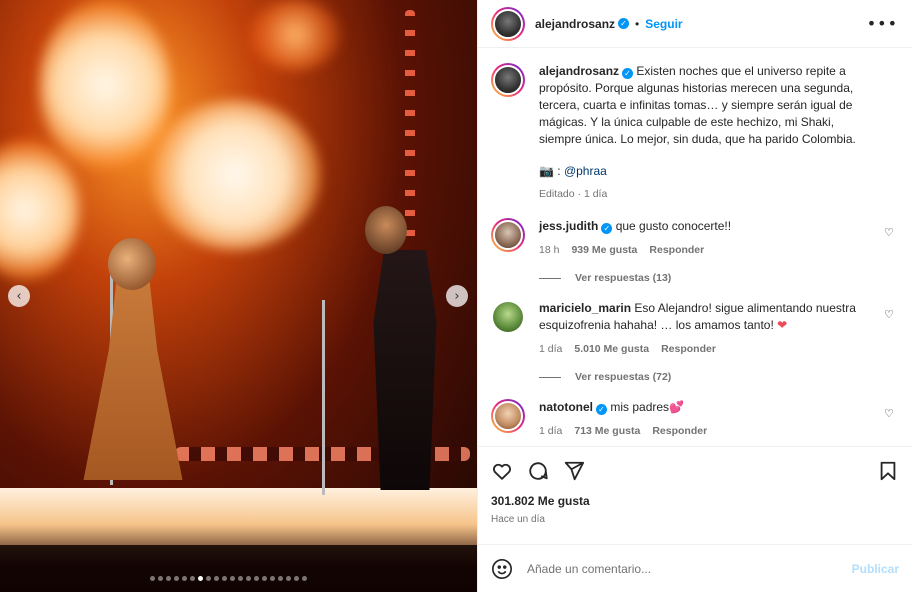 This screenshot has width=912, height=592. Describe the element at coordinates (585, 171) in the screenshot. I see `credit-mention-link: @phraa` at that location.